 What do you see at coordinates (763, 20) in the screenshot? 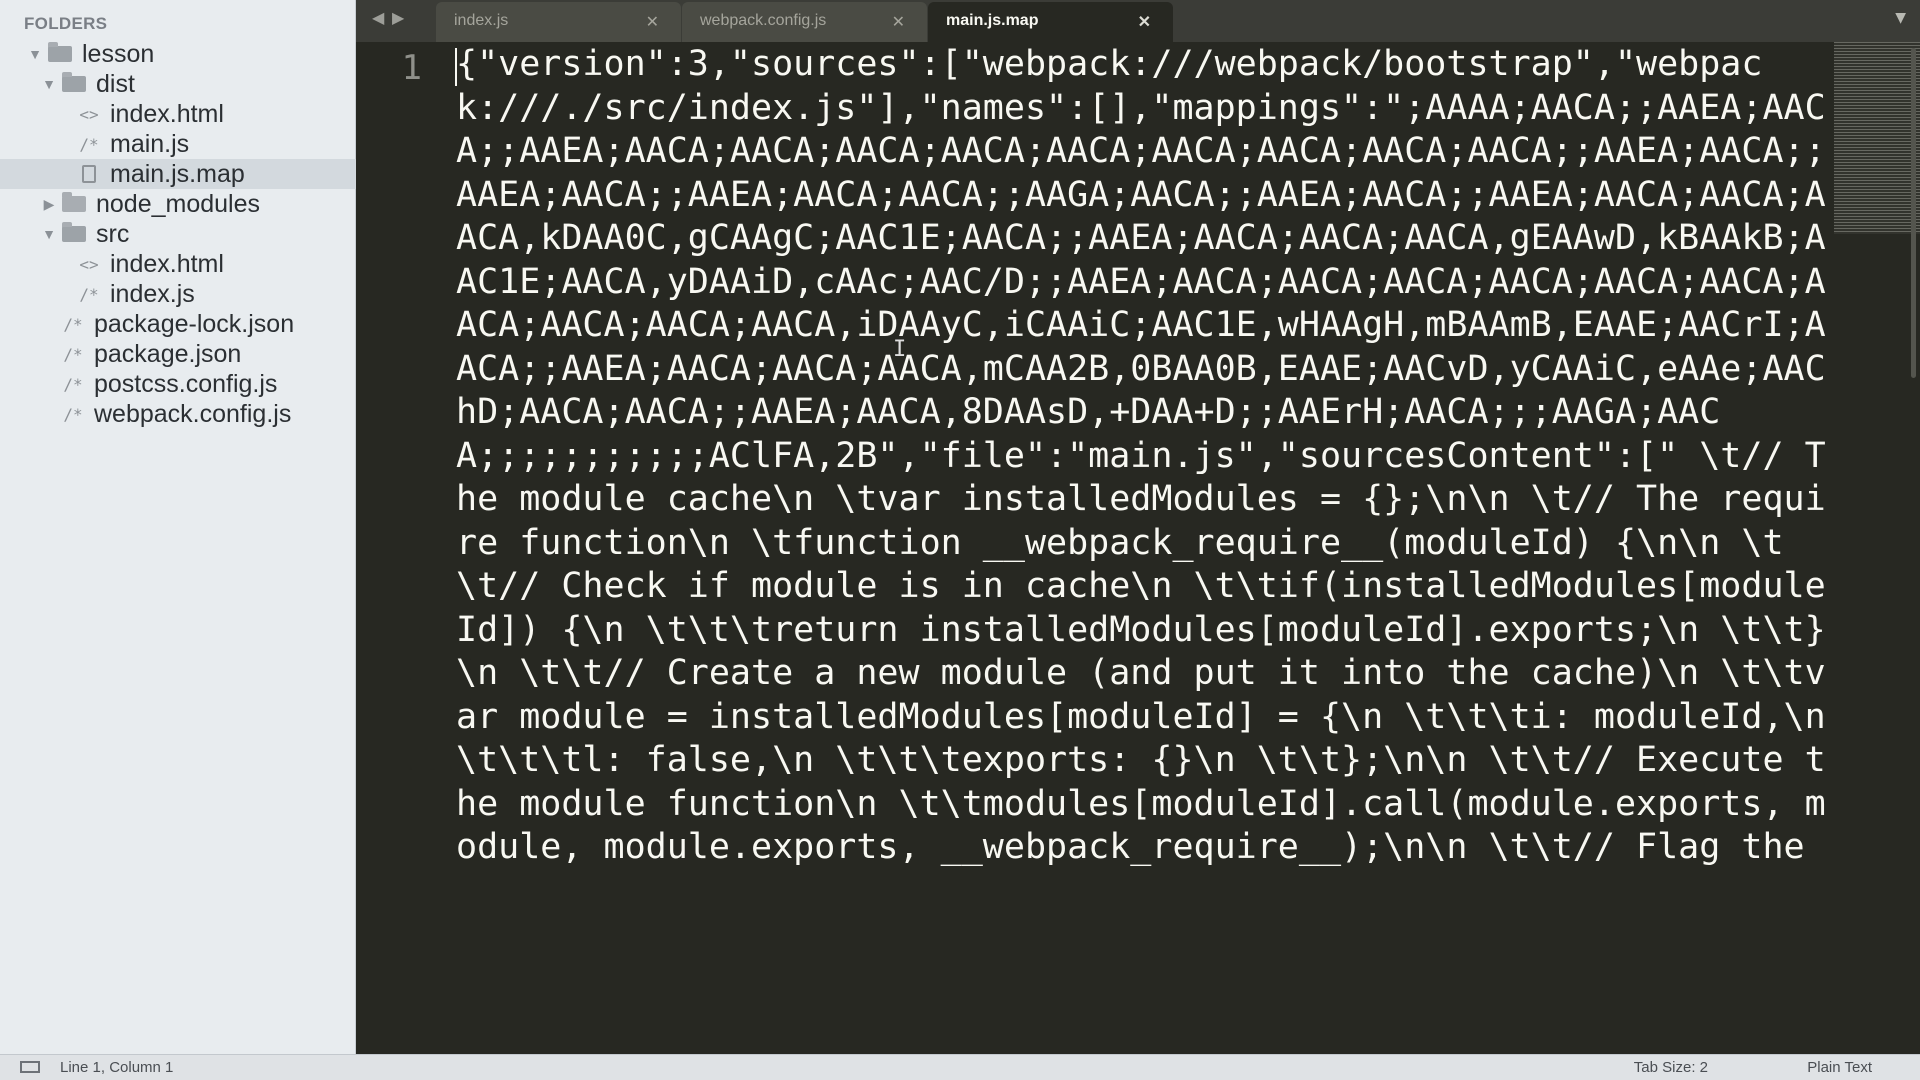
I see `tab-label: webpack.config.js` at bounding box center [763, 20].